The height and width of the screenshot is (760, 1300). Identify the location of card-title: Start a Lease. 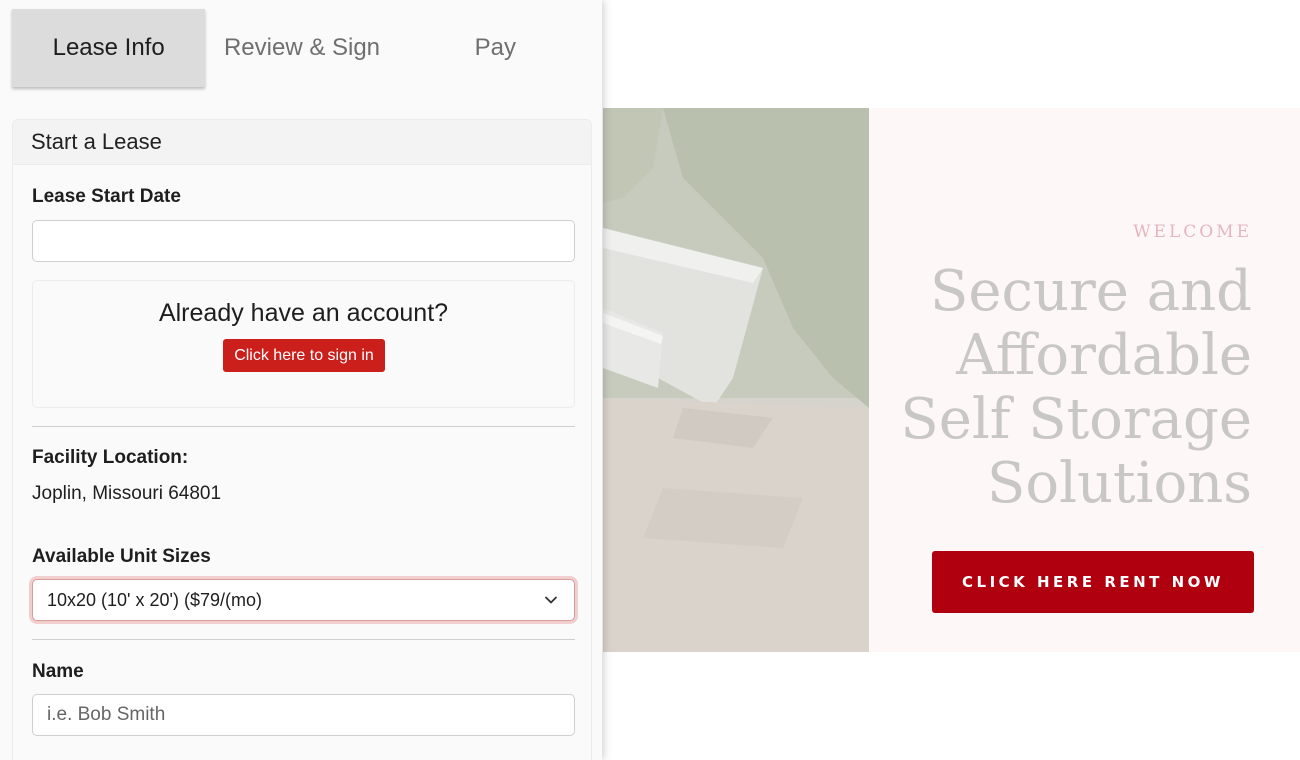
(302, 142).